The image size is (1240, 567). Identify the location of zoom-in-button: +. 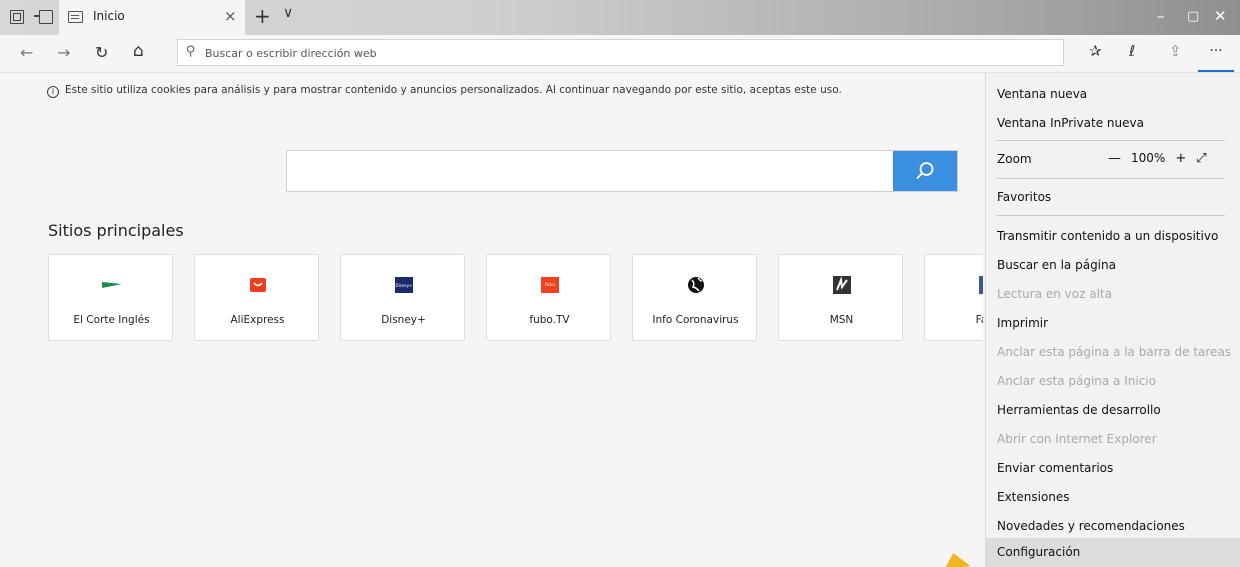
(1180, 158).